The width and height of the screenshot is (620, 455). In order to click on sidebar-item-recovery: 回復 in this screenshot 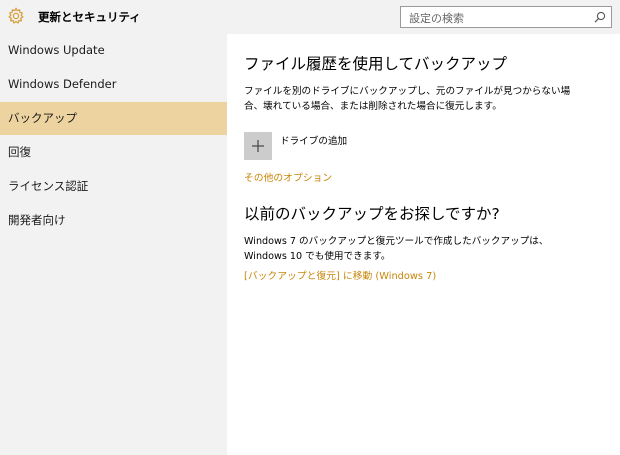, I will do `click(113, 152)`.